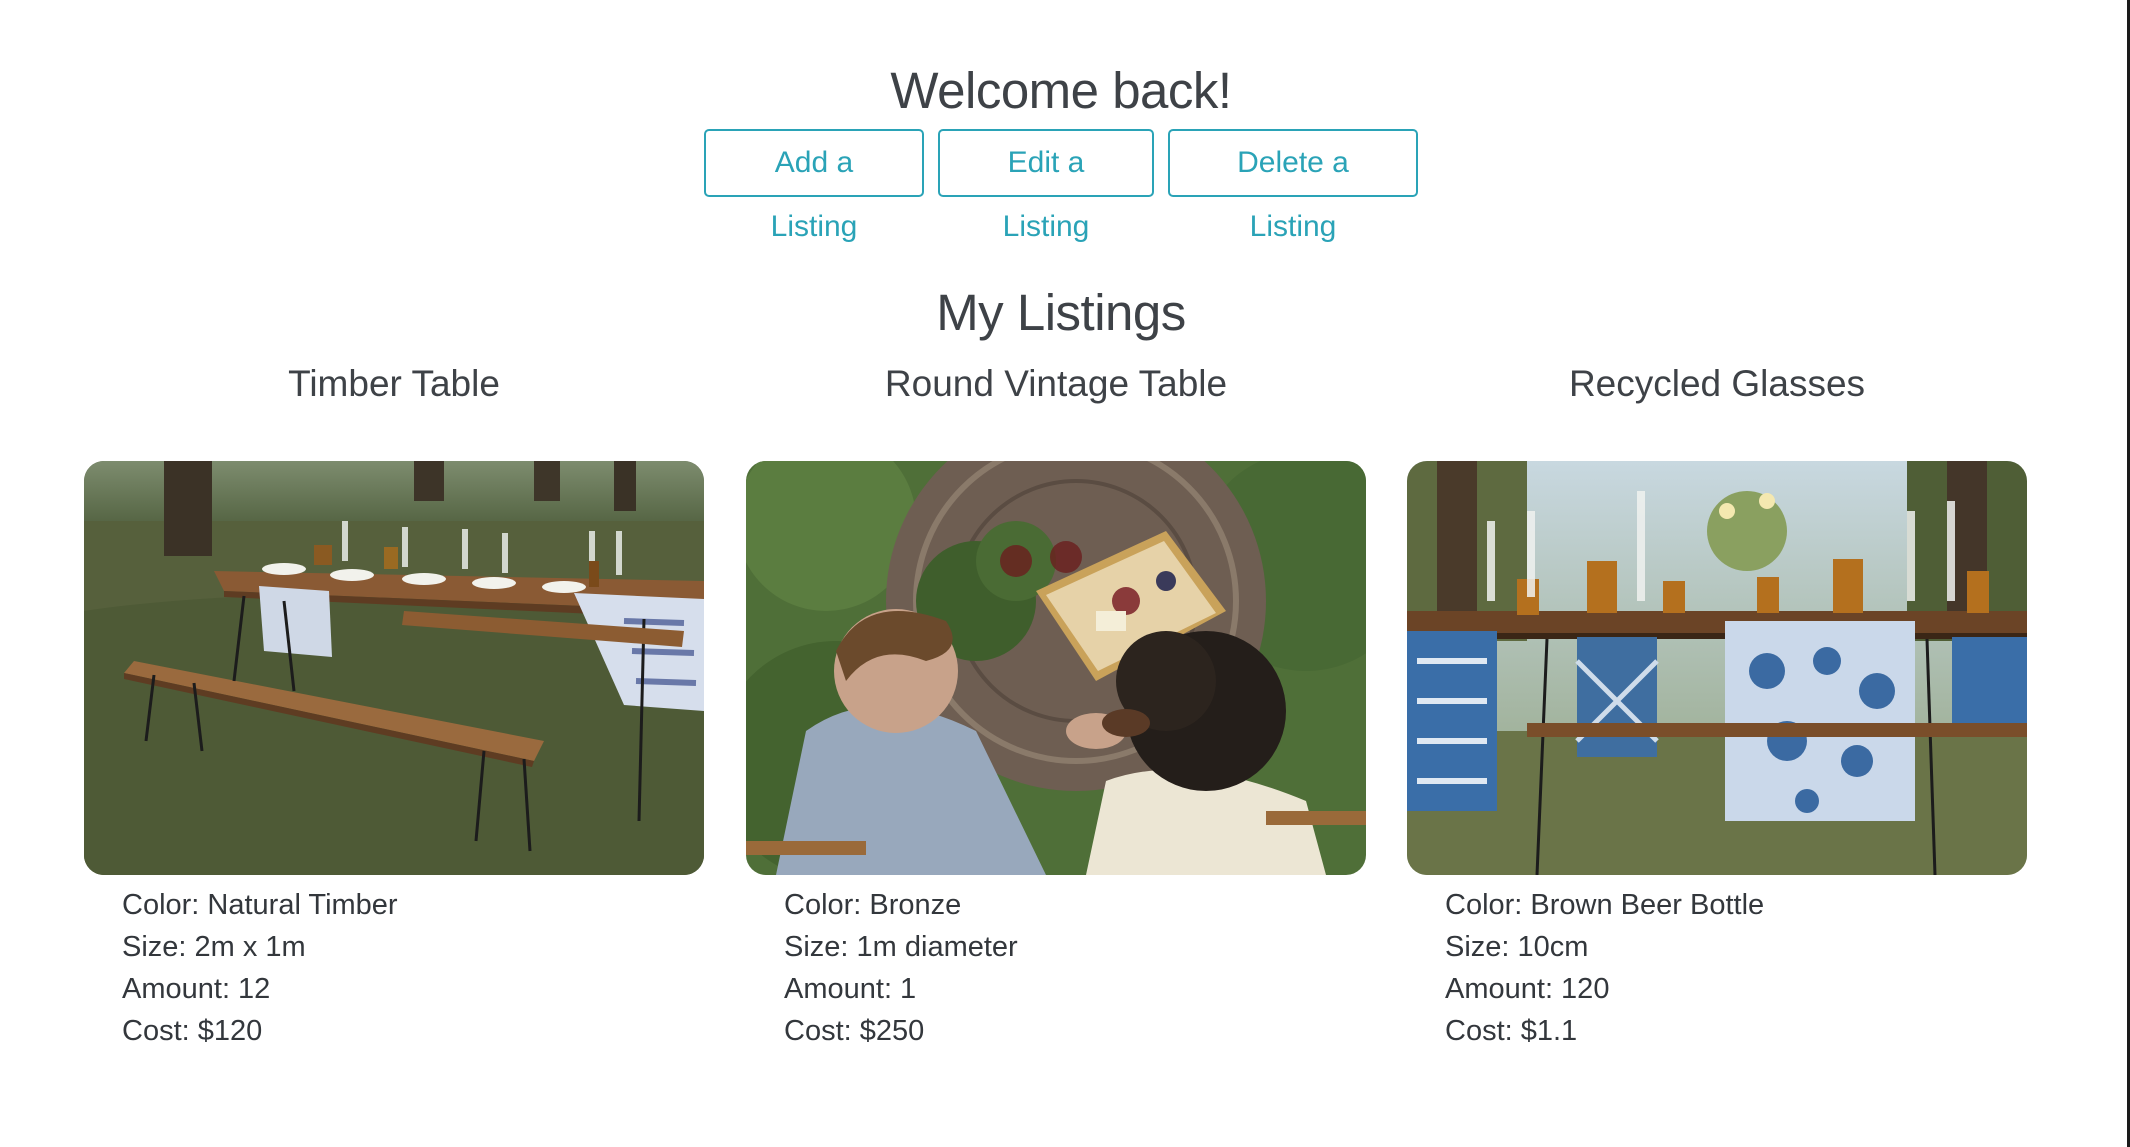 This screenshot has height=1147, width=2130. What do you see at coordinates (394, 383) in the screenshot?
I see `listing-title: Timber Table` at bounding box center [394, 383].